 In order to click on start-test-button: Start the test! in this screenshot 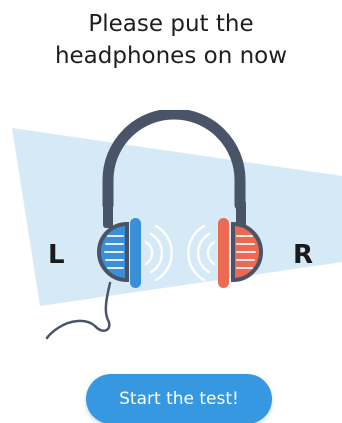, I will do `click(179, 398)`.